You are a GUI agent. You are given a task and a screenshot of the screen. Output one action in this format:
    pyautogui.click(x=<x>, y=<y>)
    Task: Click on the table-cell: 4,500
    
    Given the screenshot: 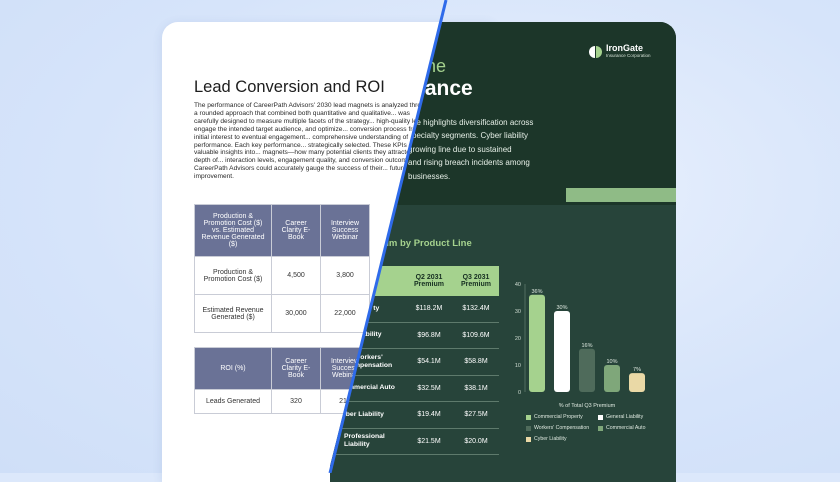 What is the action you would take?
    pyautogui.click(x=296, y=275)
    